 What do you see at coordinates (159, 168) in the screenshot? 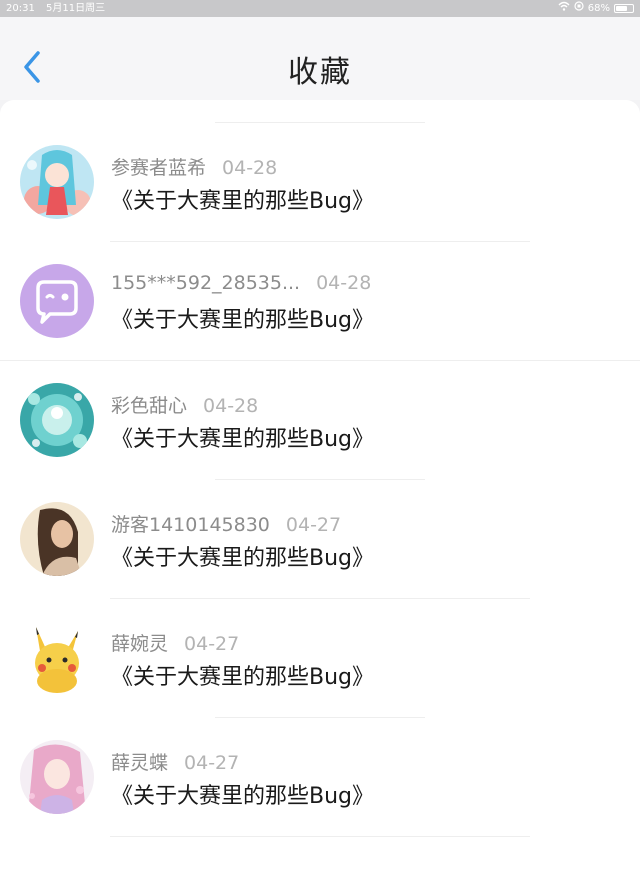
I see `username: 参赛者蓝希` at bounding box center [159, 168].